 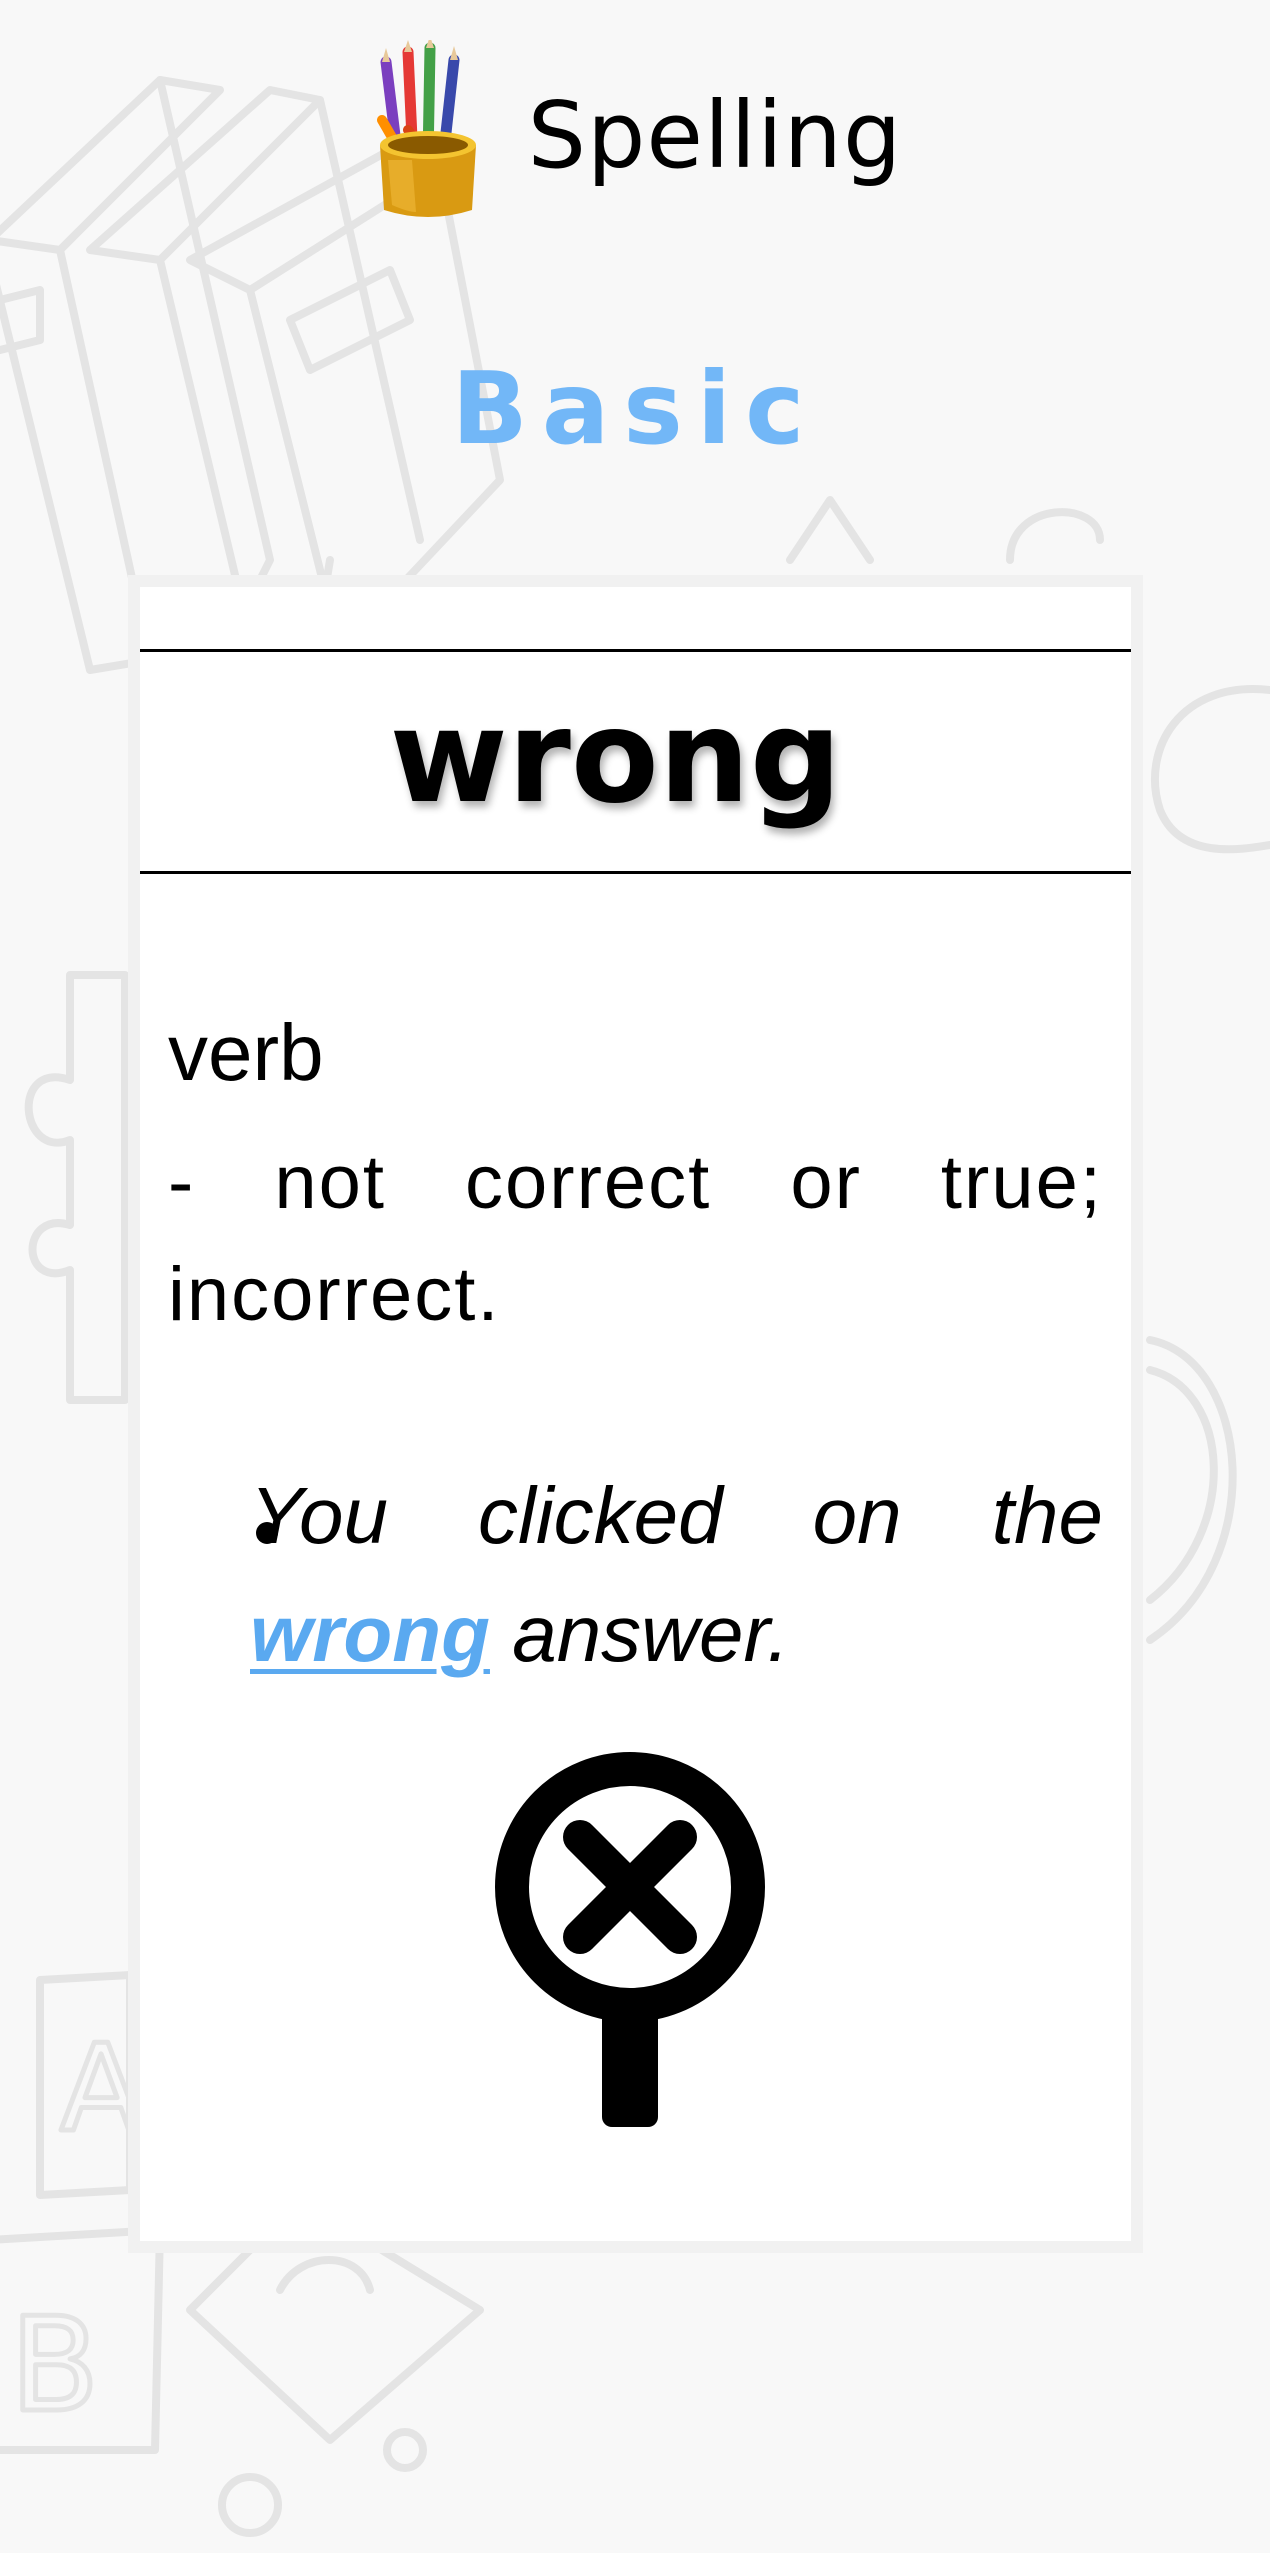 I want to click on spelling-word: wrong, so click(x=615, y=757).